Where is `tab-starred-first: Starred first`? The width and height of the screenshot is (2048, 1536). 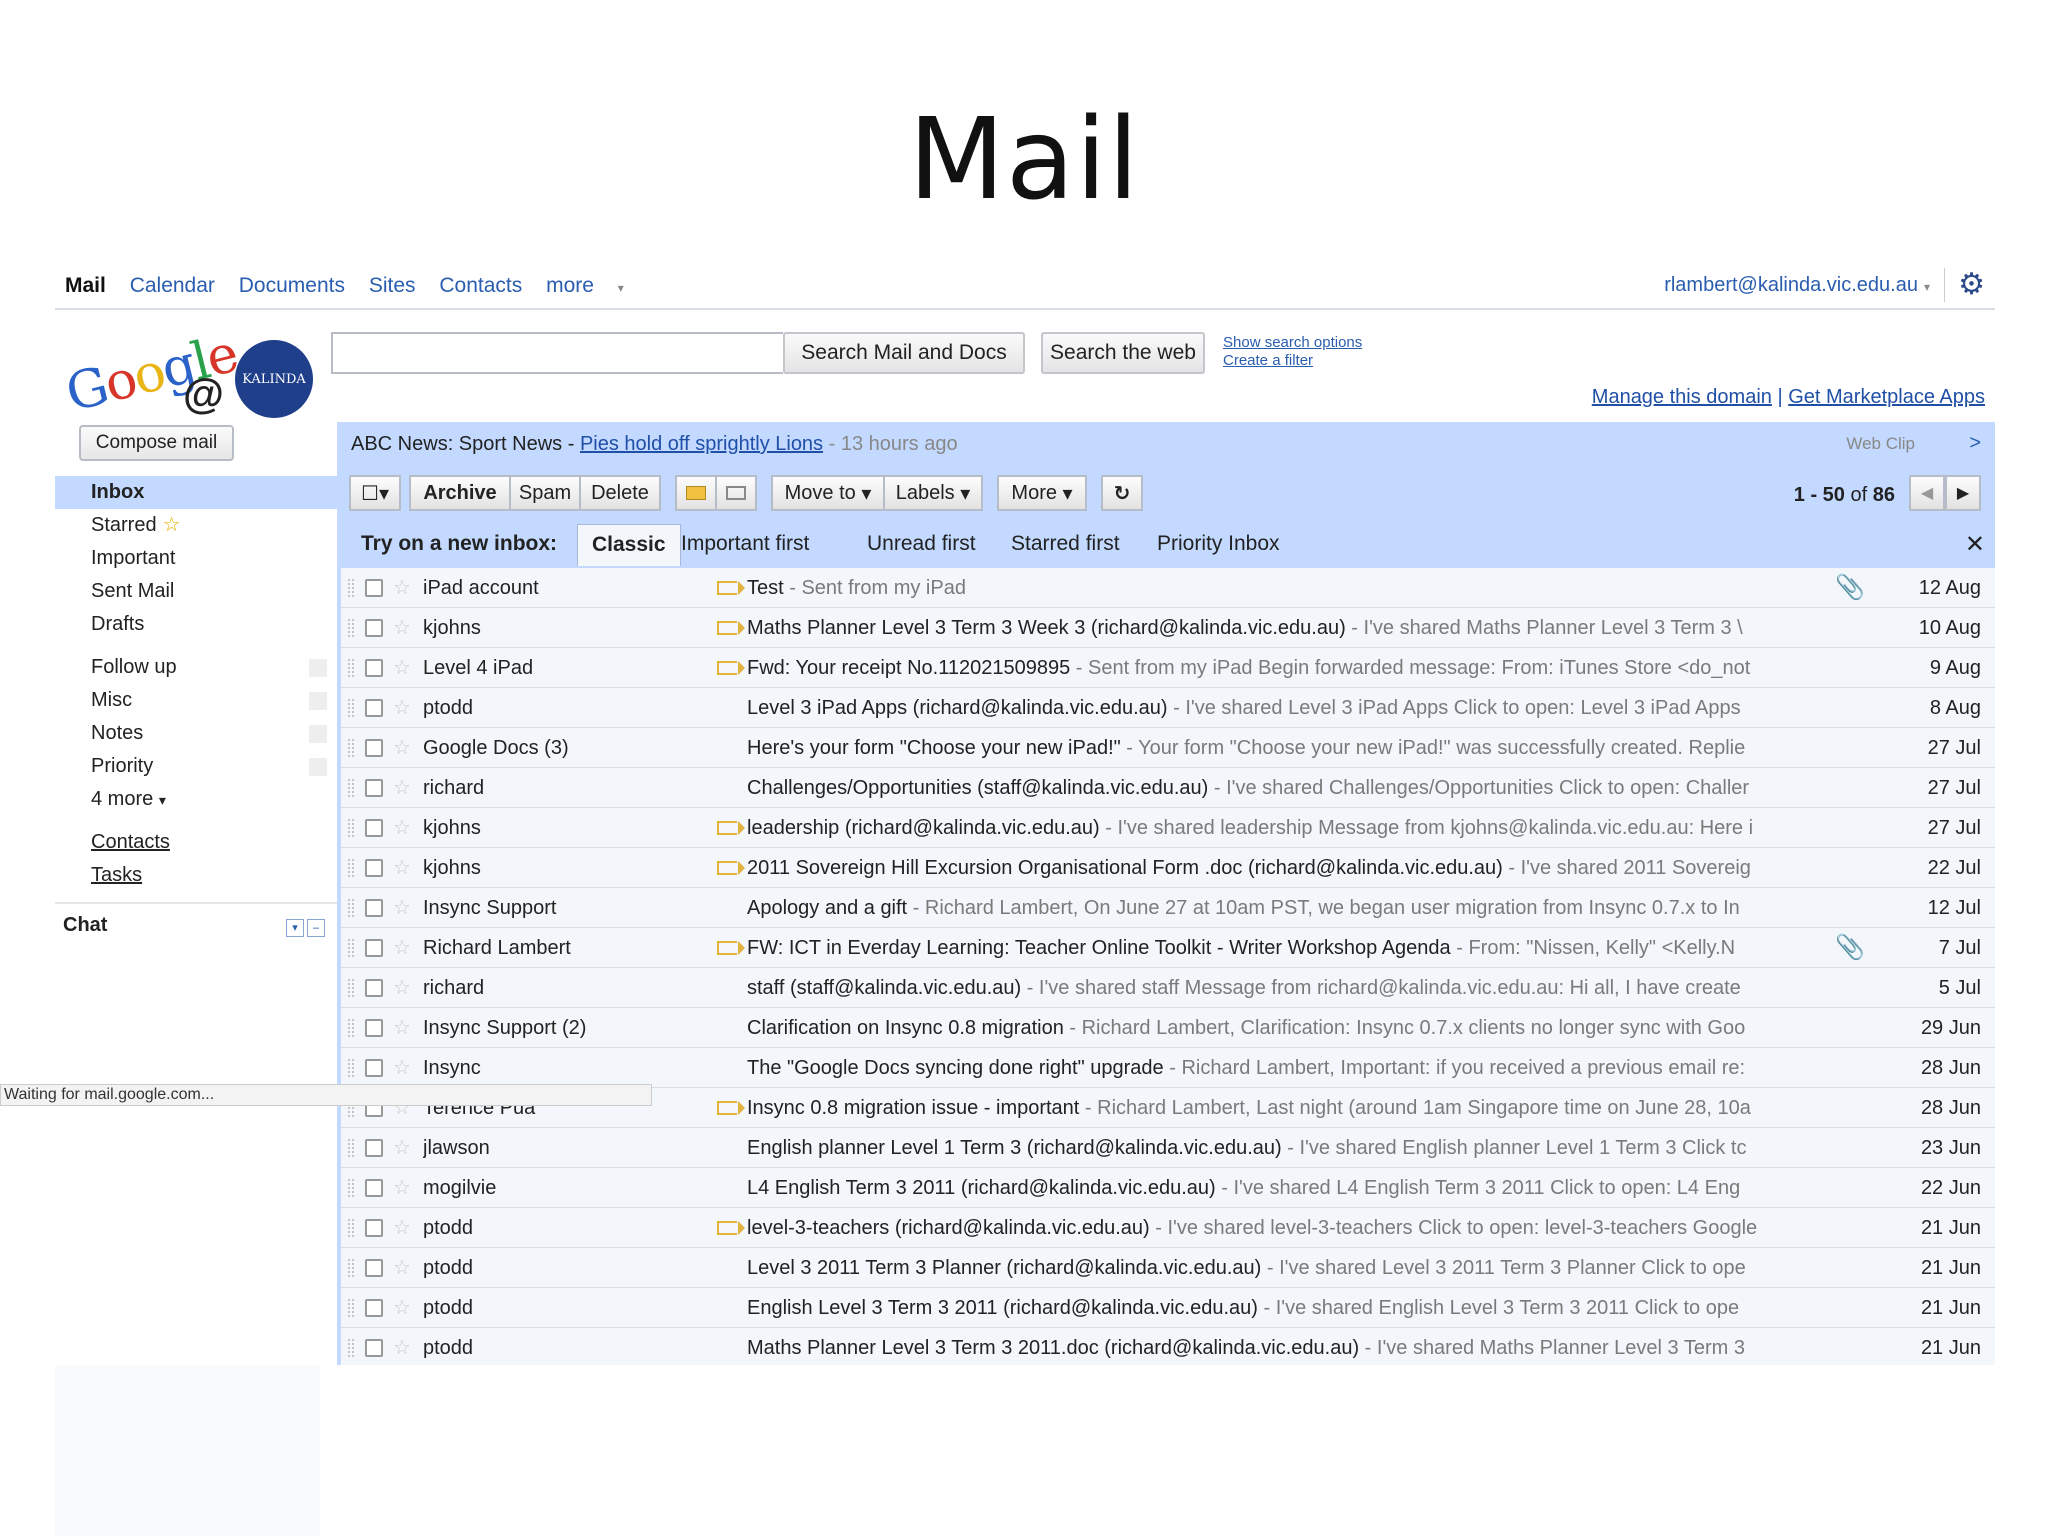
tab-starred-first: Starred first is located at coordinates (1065, 544).